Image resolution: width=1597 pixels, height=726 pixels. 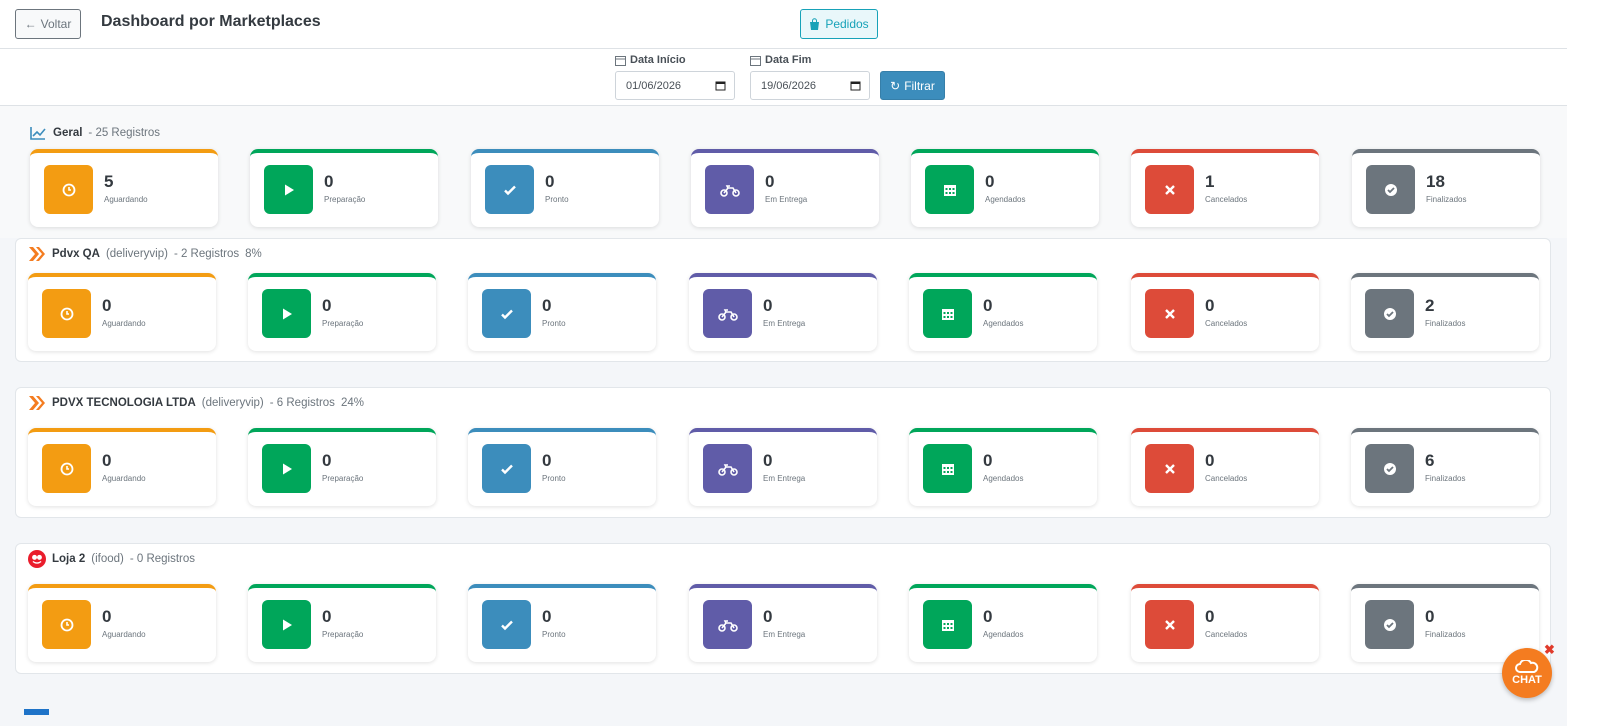 I want to click on section-count: - 25 Registros, so click(x=124, y=133).